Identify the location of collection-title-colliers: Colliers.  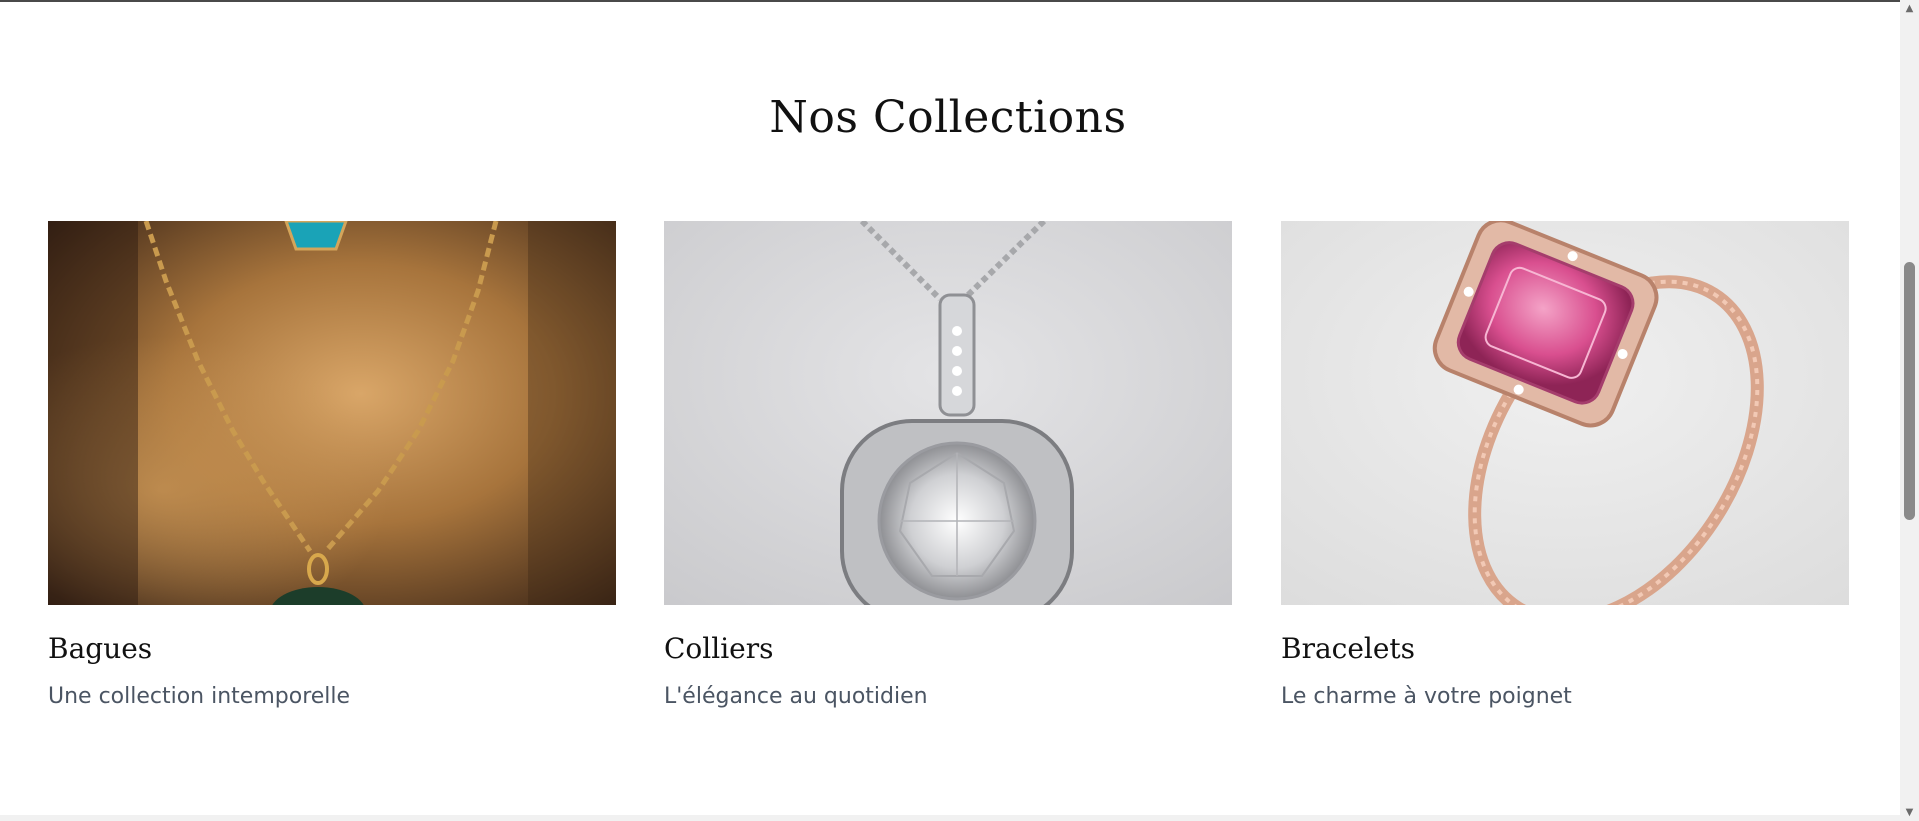
(948, 649).